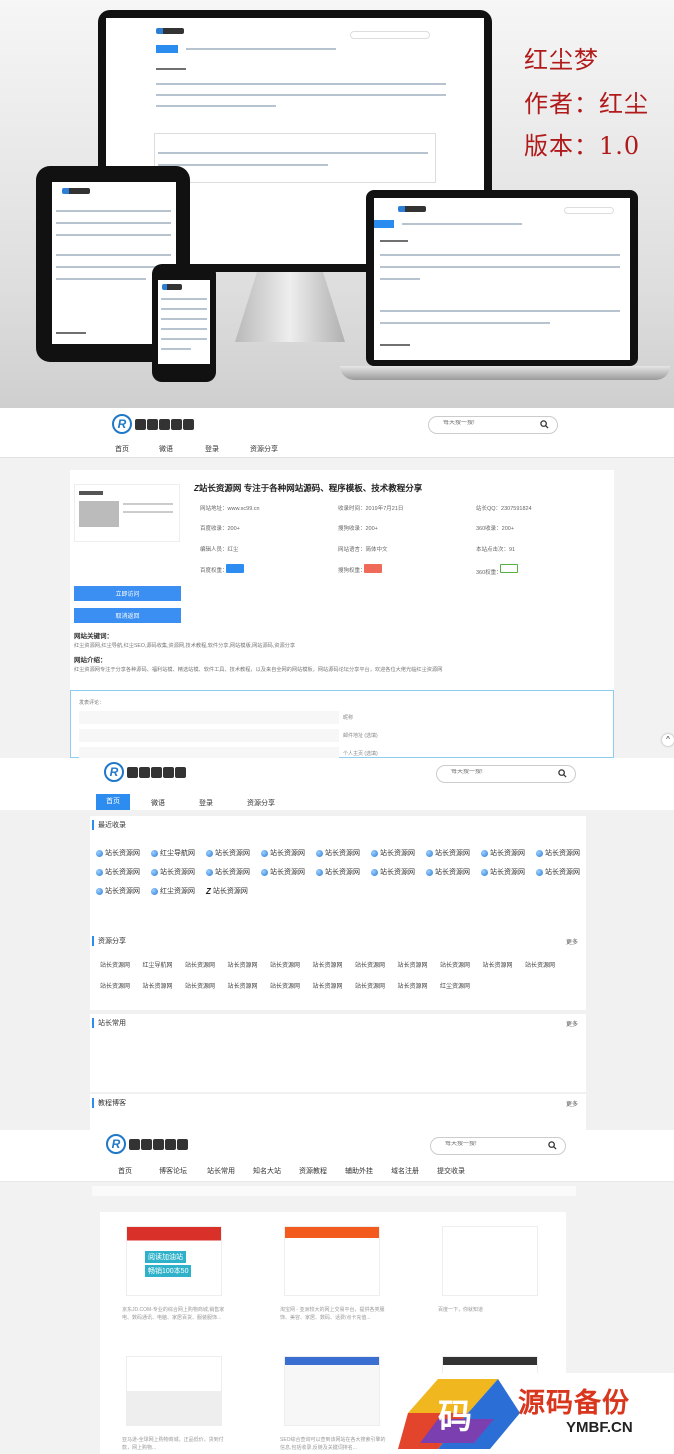 This screenshot has width=674, height=1454. What do you see at coordinates (227, 891) in the screenshot?
I see `recent-site-link: Z 站长资源网` at bounding box center [227, 891].